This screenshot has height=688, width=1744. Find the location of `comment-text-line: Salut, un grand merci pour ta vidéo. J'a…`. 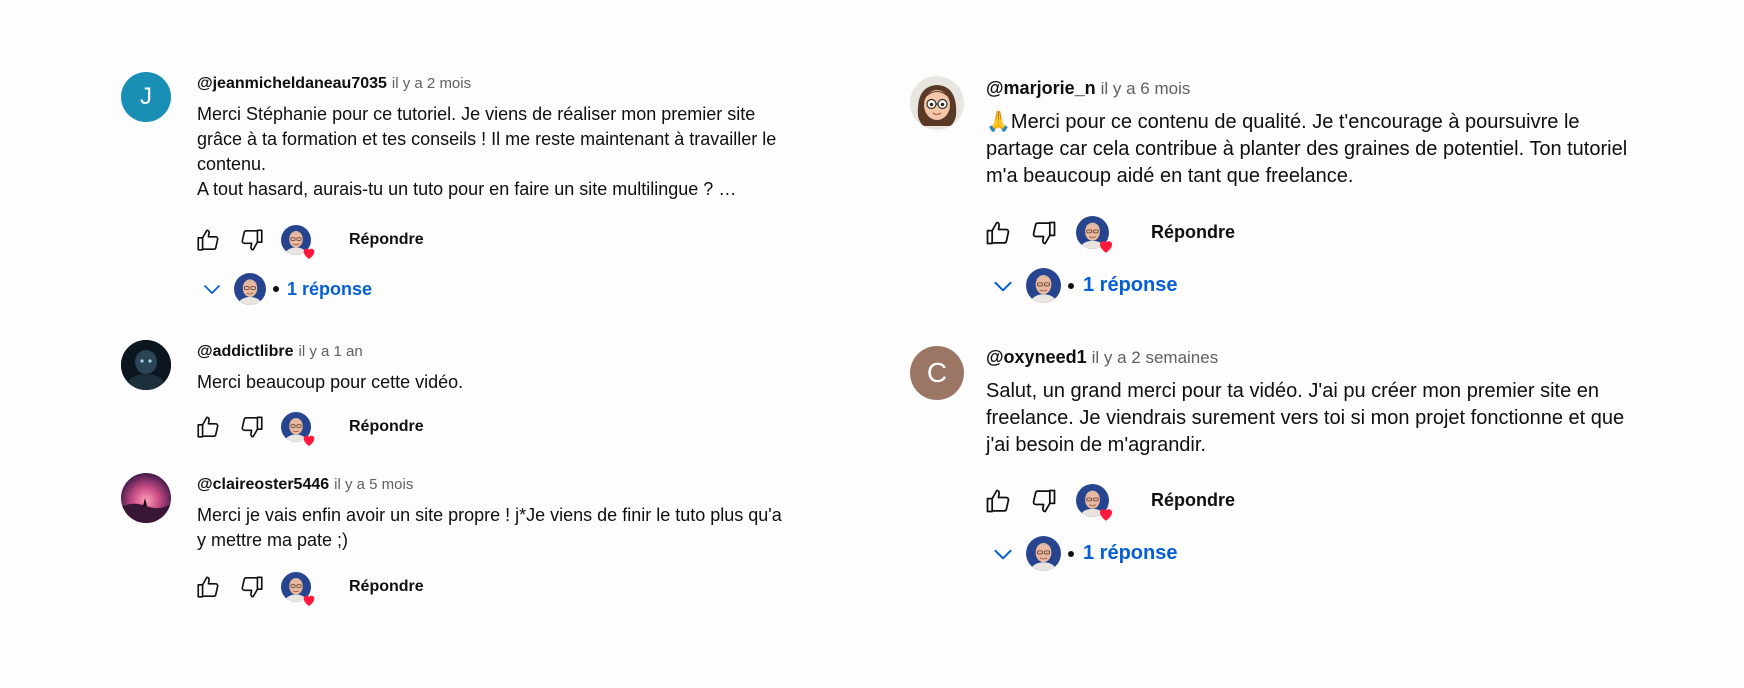

comment-text-line: Salut, un grand merci pour ta vidéo. J'a… is located at coordinates (1293, 391).